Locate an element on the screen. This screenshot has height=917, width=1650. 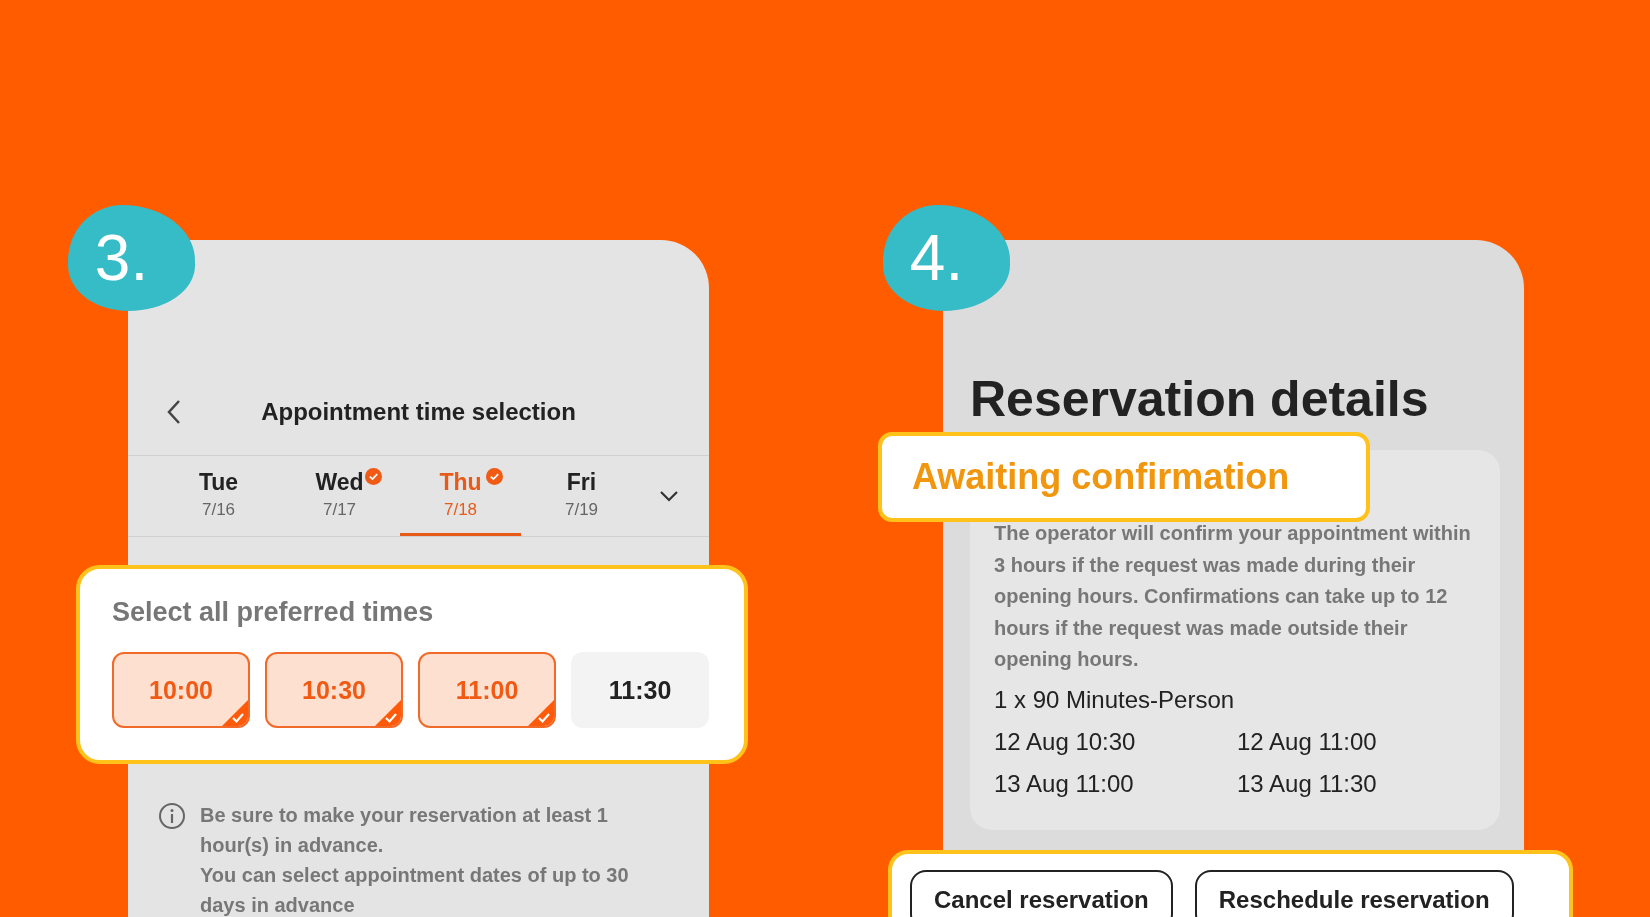
slot-time: 13 Aug 11:00 is located at coordinates (1064, 783).